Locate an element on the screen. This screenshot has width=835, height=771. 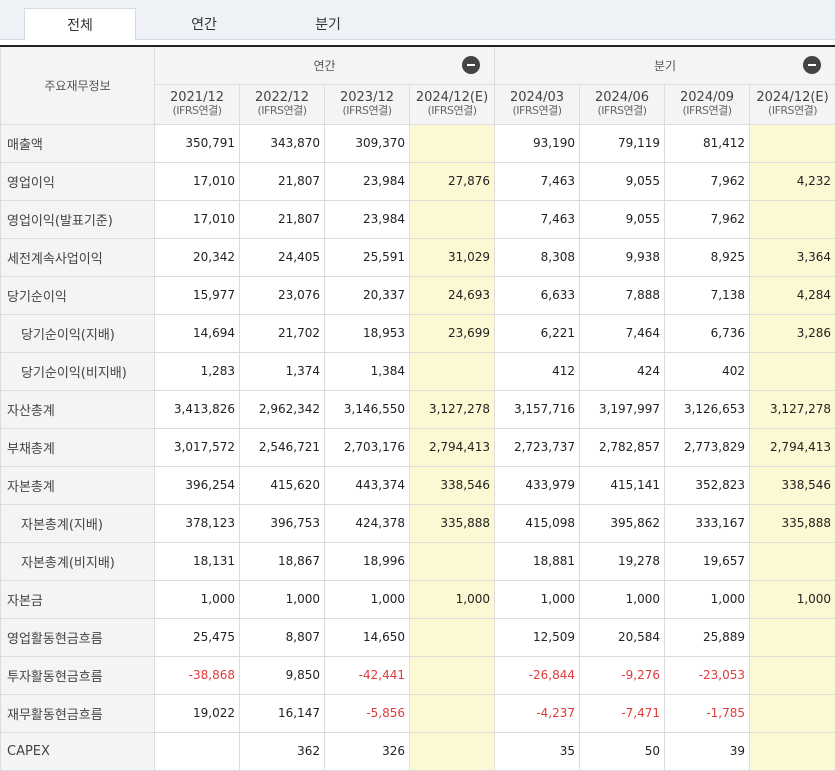
row-label: 자본총계(비지배) is located at coordinates (78, 561).